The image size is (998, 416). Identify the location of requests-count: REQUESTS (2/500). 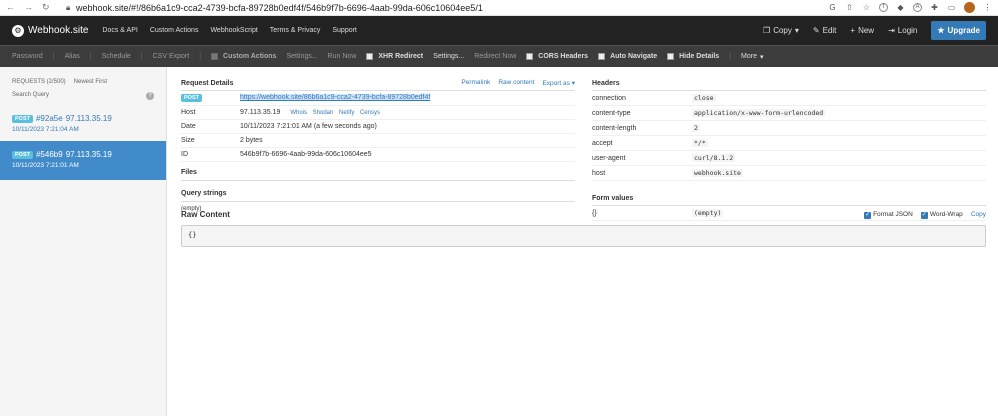
(39, 82).